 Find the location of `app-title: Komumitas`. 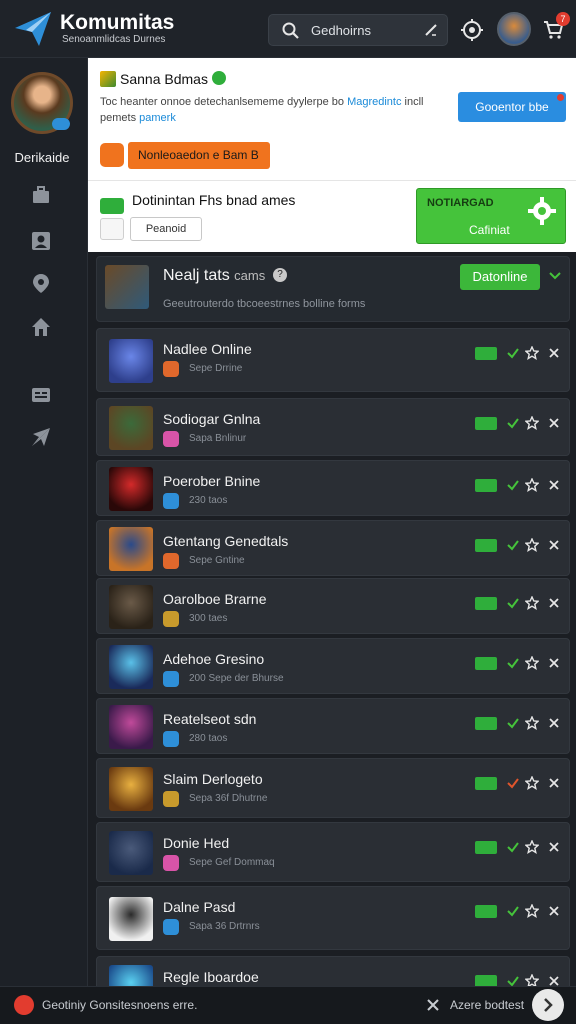

app-title: Komumitas is located at coordinates (117, 22).